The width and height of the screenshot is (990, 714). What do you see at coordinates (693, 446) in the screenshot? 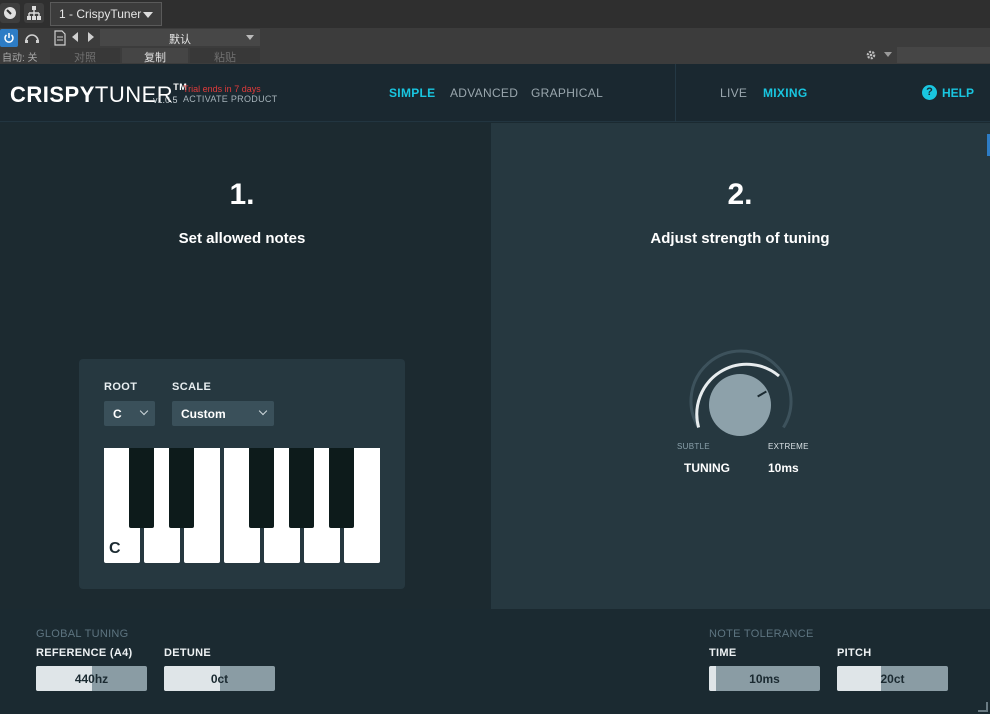
I see `subtle-label: SUBTLE` at bounding box center [693, 446].